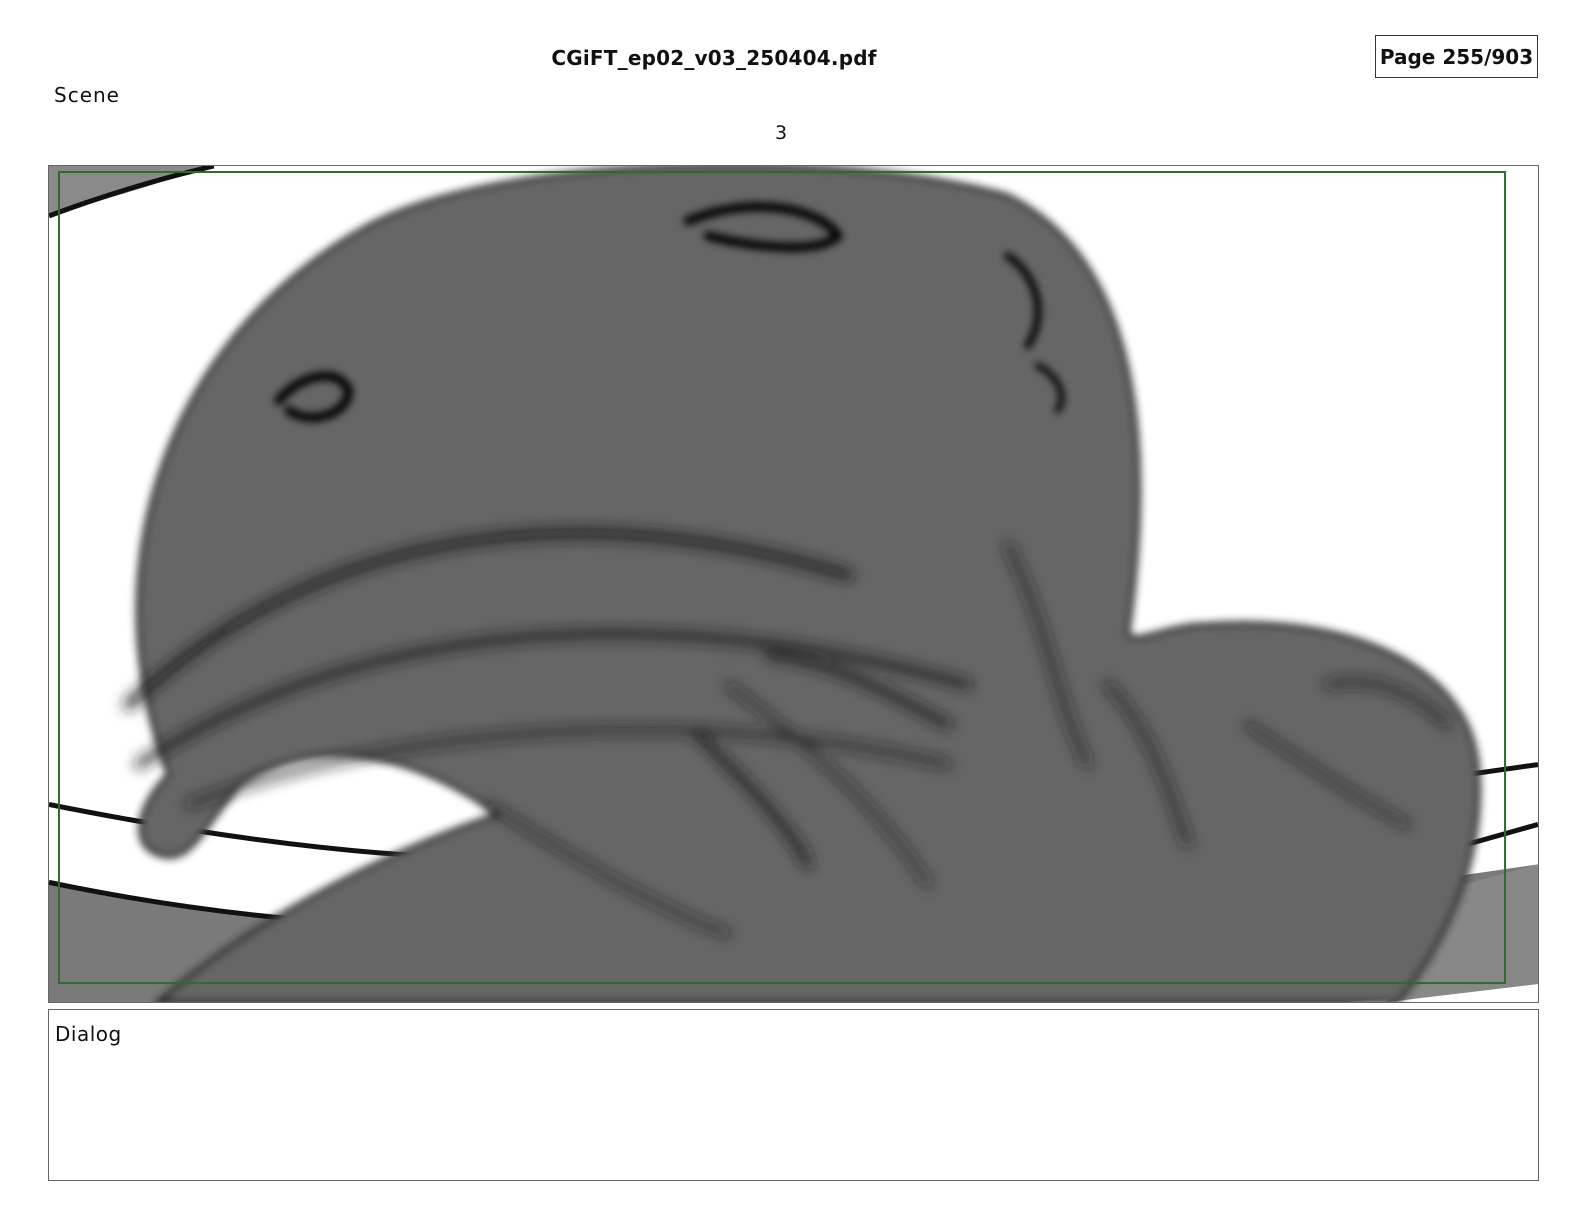 The width and height of the screenshot is (1584, 1224). Describe the element at coordinates (1456, 56) in the screenshot. I see `page-indicator: Page 255/903` at that location.